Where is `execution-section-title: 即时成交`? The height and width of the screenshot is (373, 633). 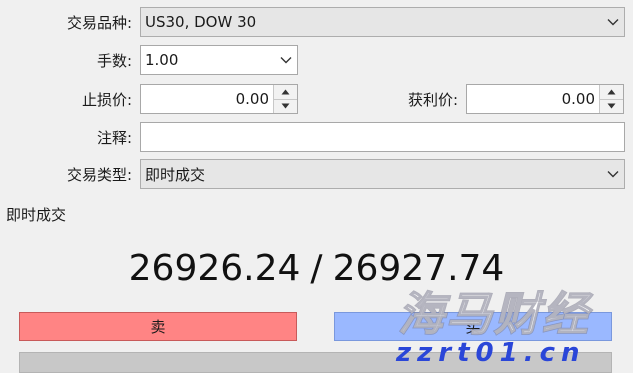 execution-section-title: 即时成交 is located at coordinates (36, 215).